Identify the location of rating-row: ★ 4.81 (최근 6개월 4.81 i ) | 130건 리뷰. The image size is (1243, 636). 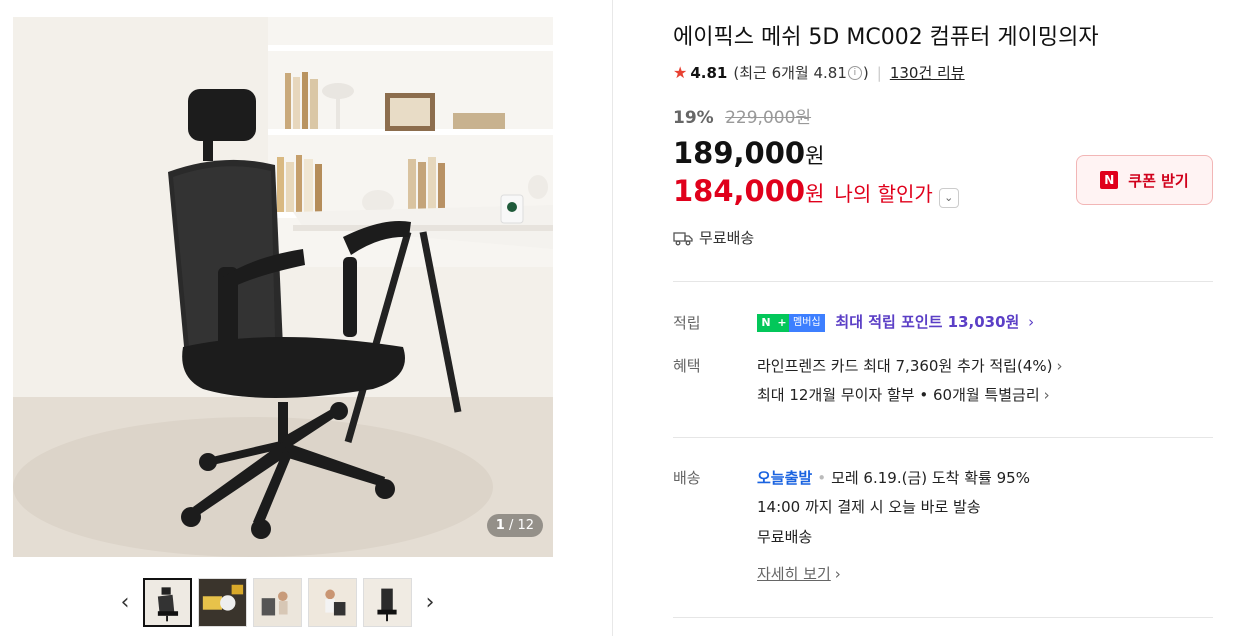
(819, 72).